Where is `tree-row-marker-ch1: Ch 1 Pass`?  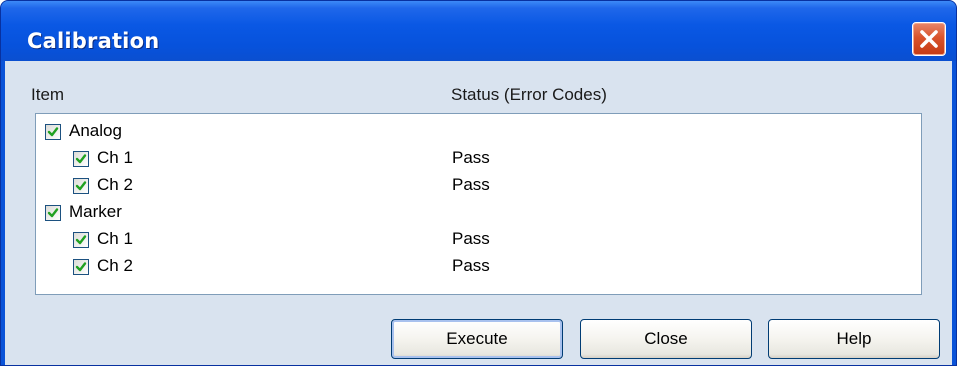 tree-row-marker-ch1: Ch 1 Pass is located at coordinates (478, 240).